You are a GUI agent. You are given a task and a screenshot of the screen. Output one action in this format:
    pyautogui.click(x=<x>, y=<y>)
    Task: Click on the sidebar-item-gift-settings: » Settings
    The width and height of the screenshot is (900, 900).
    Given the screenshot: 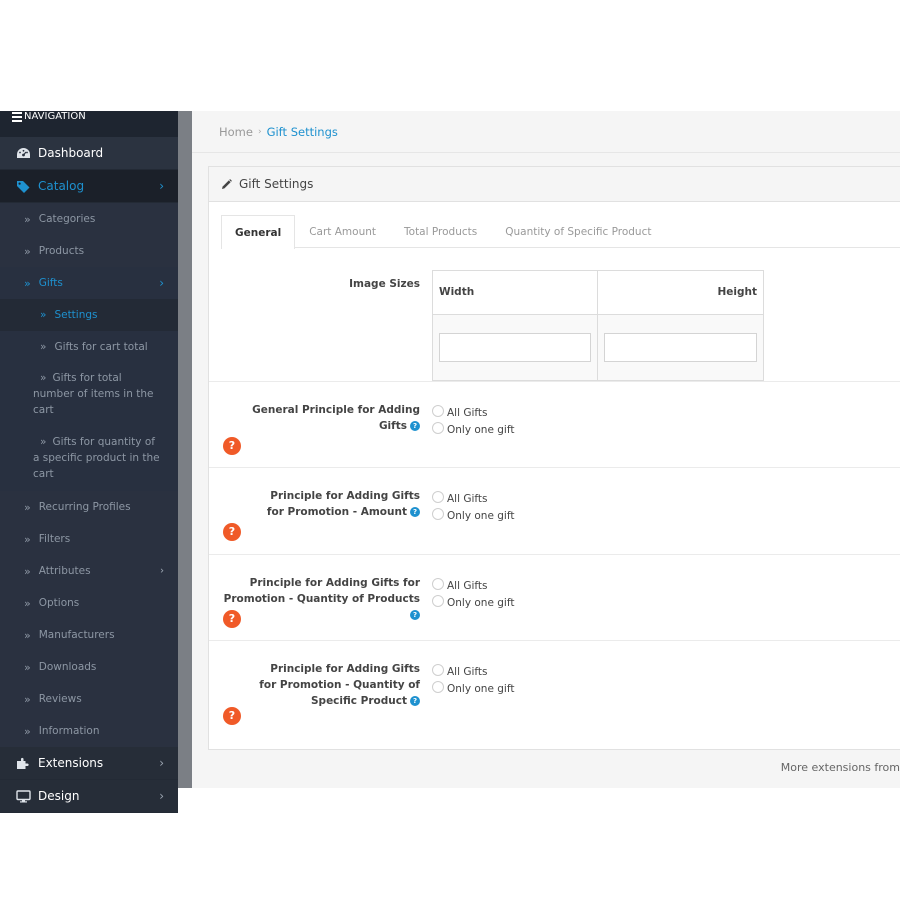 What is the action you would take?
    pyautogui.click(x=89, y=315)
    